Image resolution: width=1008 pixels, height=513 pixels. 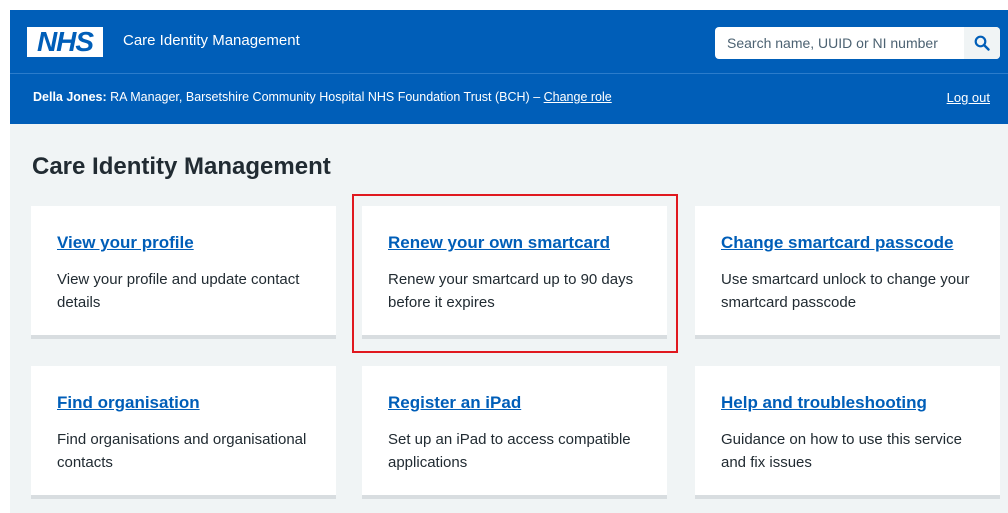 I want to click on search-form, so click(x=857, y=43).